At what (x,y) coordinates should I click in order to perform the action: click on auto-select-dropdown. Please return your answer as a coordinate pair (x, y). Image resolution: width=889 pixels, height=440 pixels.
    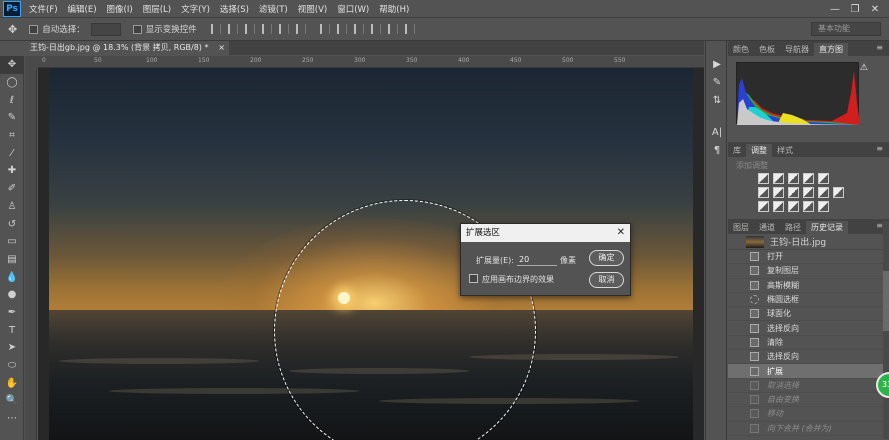
    Looking at the image, I should click on (105, 29).